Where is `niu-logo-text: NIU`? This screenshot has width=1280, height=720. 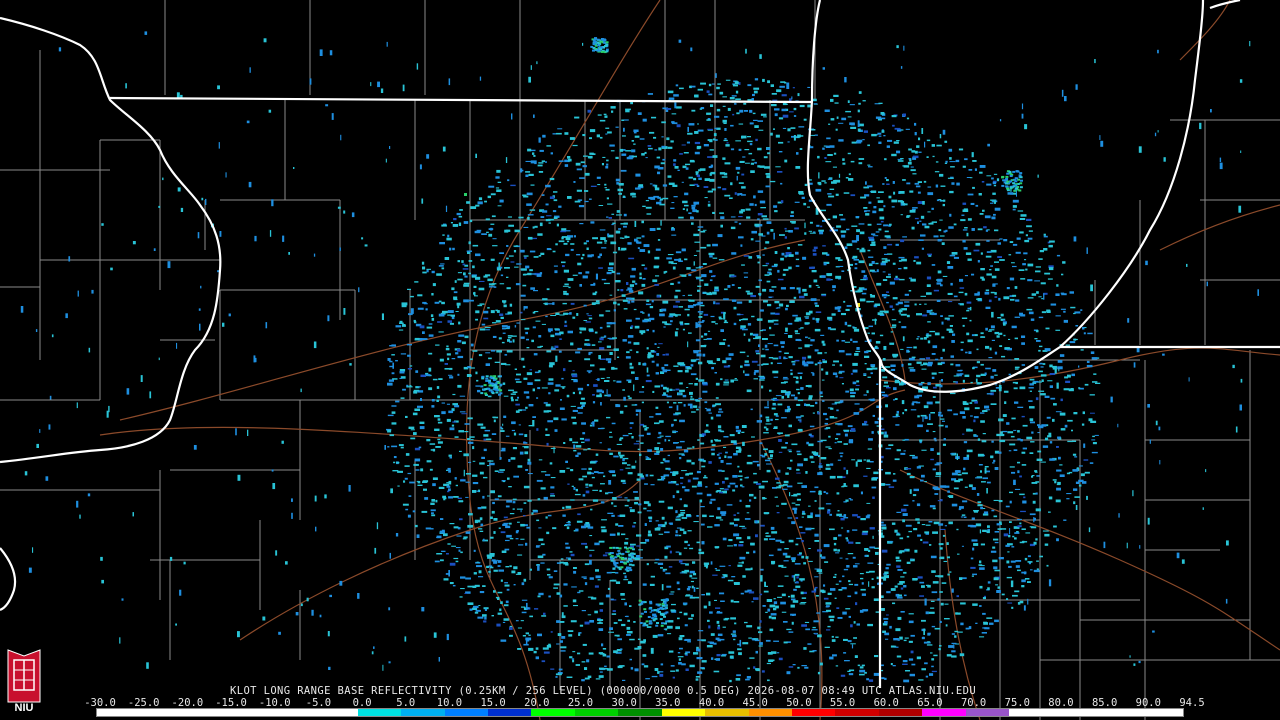 niu-logo-text: NIU is located at coordinates (24, 708).